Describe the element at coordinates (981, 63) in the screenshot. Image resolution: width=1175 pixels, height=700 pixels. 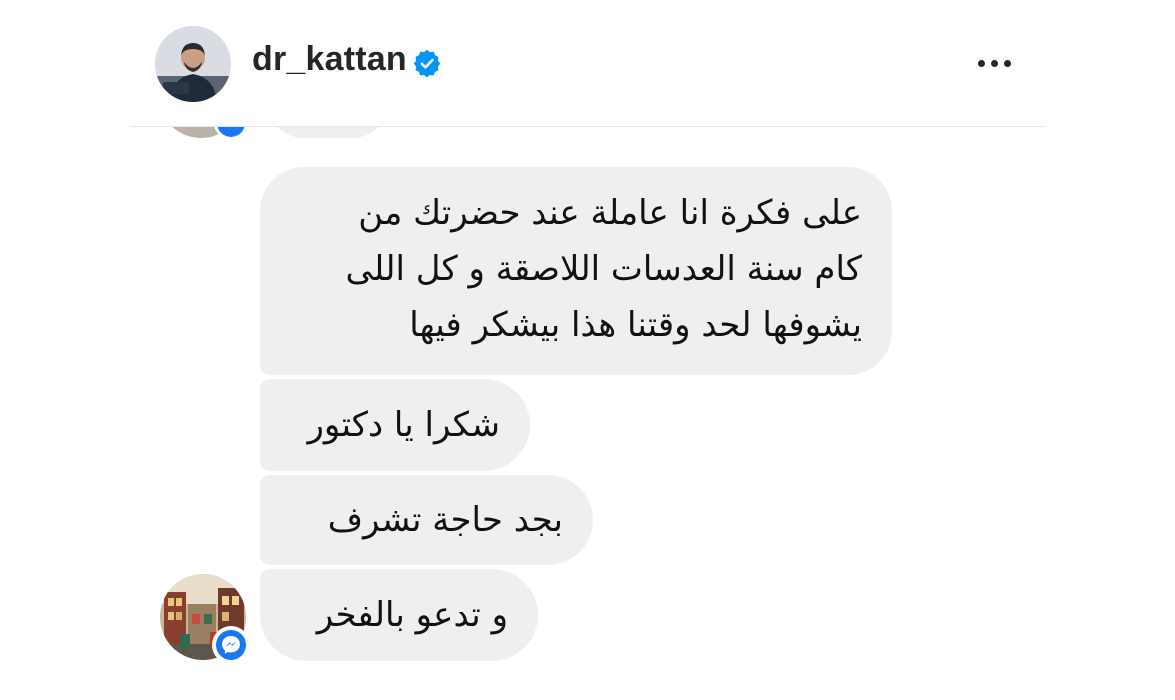
I see `more-horizontal-icon` at that location.